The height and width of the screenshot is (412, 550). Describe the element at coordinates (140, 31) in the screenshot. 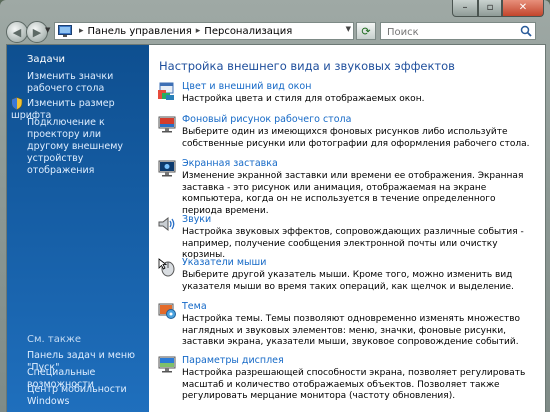

I see `breadcrumb-control-panel: Панель управления` at that location.